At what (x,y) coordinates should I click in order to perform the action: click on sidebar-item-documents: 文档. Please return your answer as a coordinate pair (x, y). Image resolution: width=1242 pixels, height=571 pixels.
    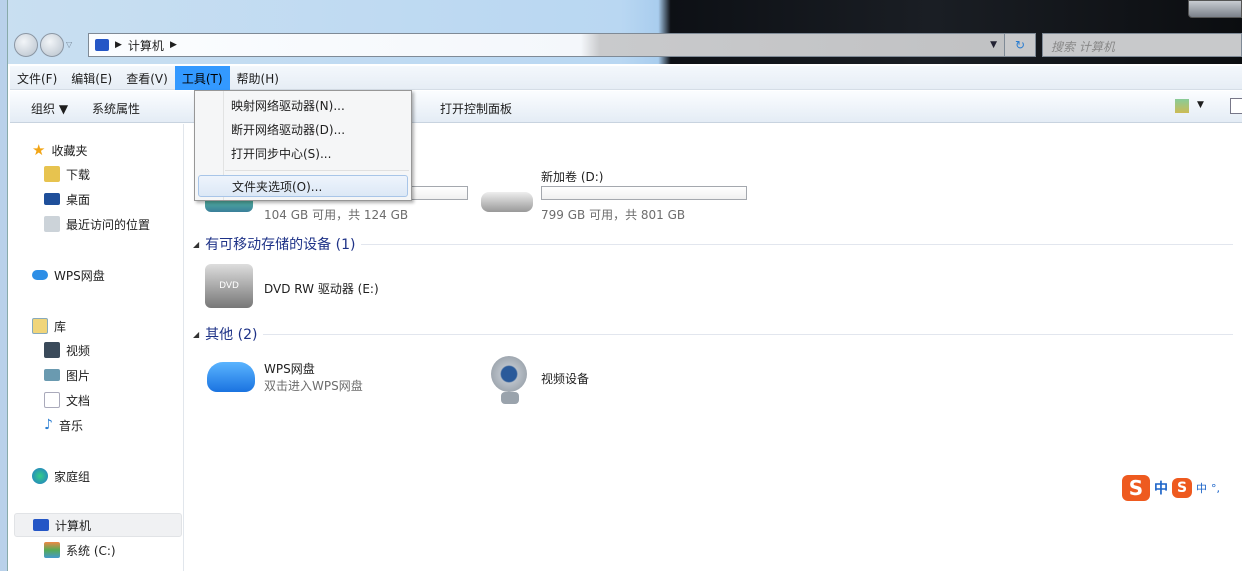
    Looking at the image, I should click on (67, 400).